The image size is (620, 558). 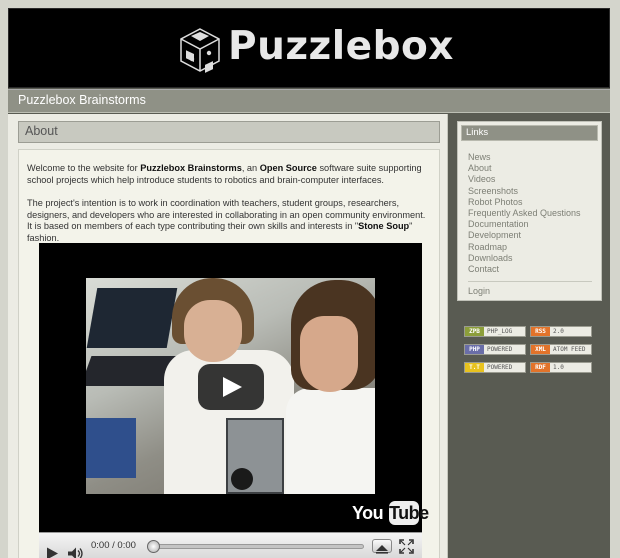 I want to click on site-logo-text: Puzzlebox, so click(x=341, y=47).